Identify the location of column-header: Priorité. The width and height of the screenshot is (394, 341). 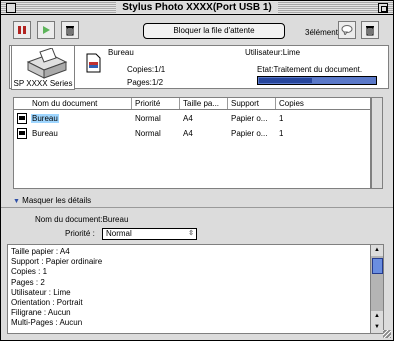
(156, 103).